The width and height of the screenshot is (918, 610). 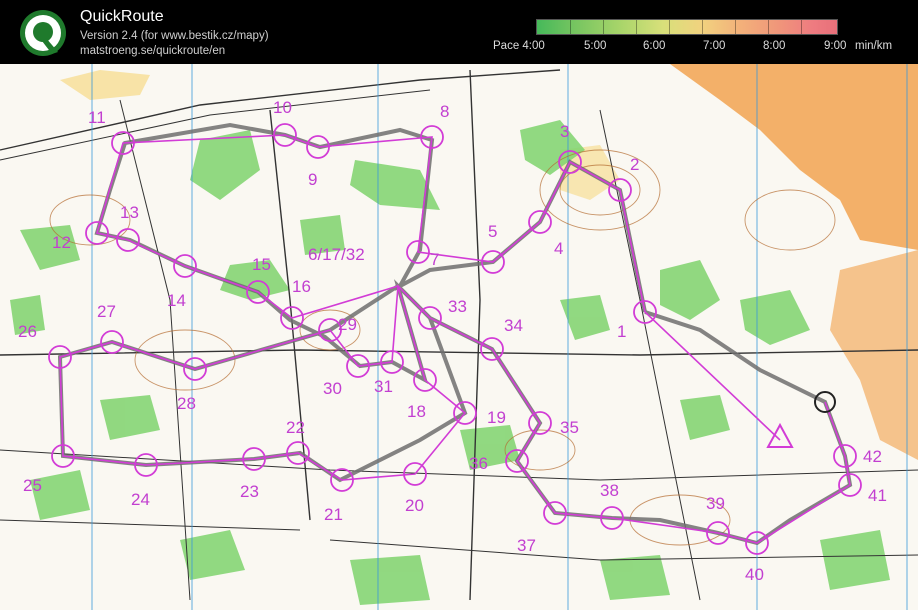 I want to click on control-label-11: 11, so click(x=97, y=117).